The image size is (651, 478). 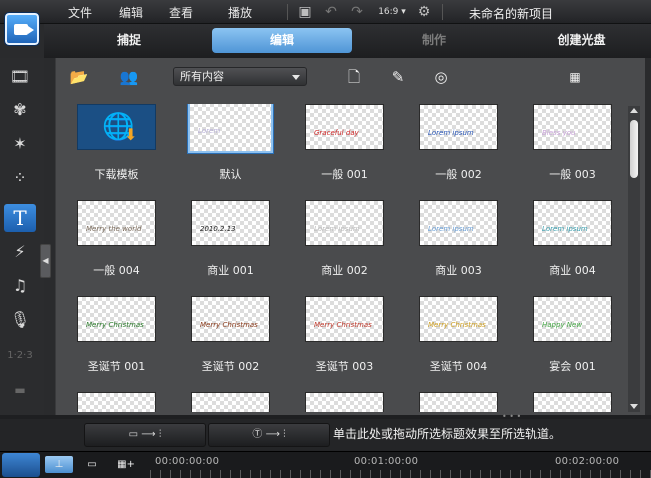 What do you see at coordinates (92, 464) in the screenshot?
I see `storyboard-view-button: ▭` at bounding box center [92, 464].